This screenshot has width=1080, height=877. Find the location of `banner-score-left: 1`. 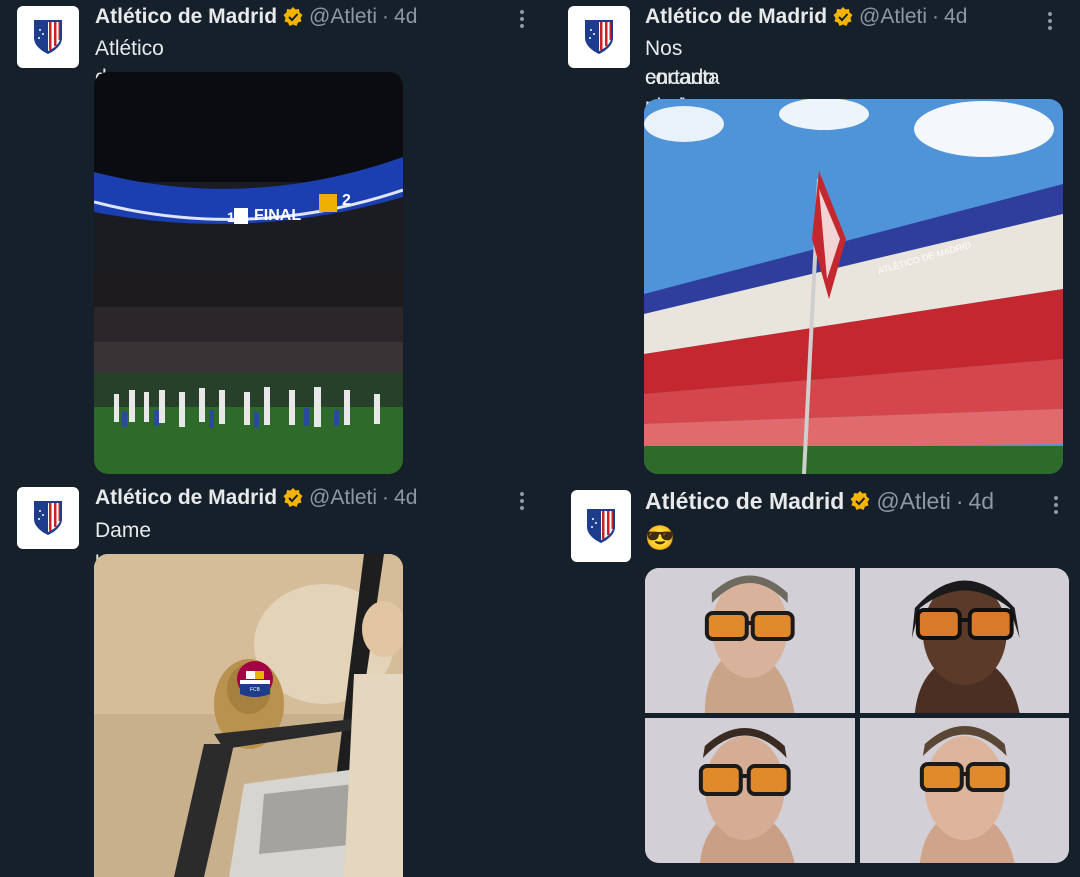

banner-score-left: 1 is located at coordinates (231, 217).